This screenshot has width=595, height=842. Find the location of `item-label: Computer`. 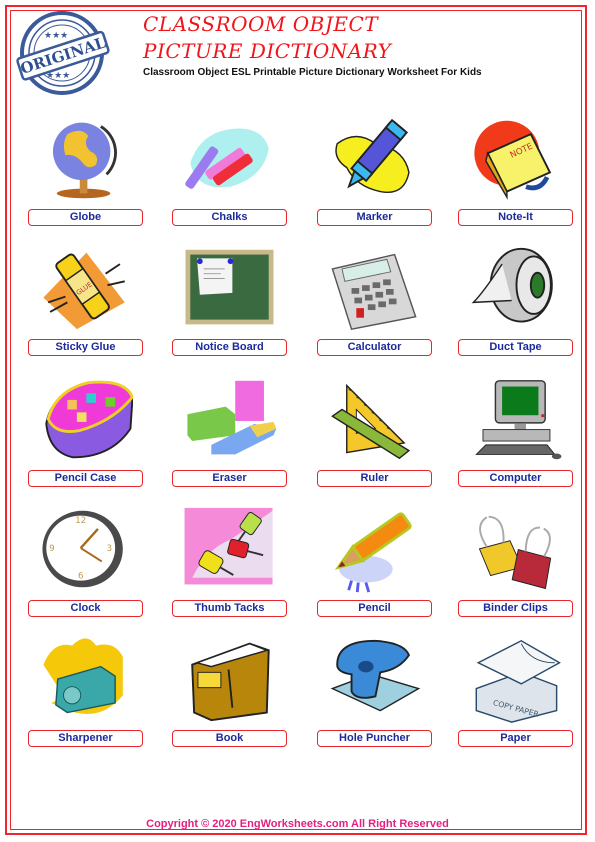

item-label: Computer is located at coordinates (515, 478).